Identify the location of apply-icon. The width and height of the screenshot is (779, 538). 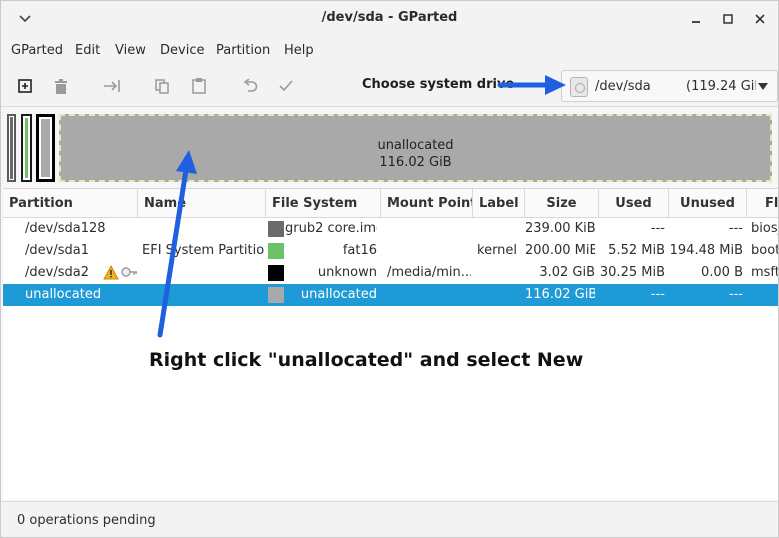
(286, 86).